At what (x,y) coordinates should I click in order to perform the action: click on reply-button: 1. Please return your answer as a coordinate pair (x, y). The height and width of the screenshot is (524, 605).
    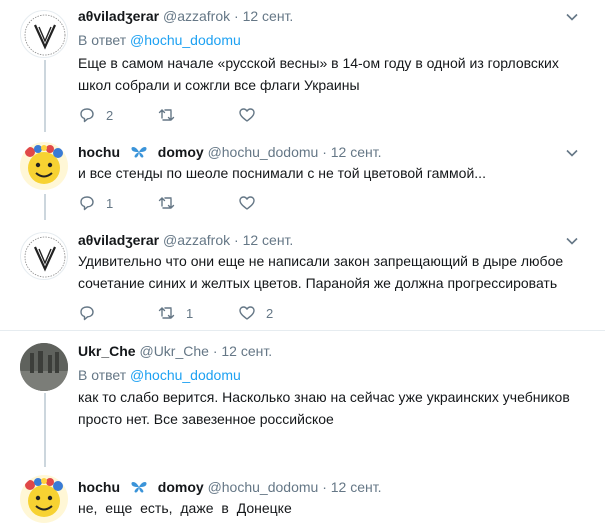
    Looking at the image, I should click on (95, 203).